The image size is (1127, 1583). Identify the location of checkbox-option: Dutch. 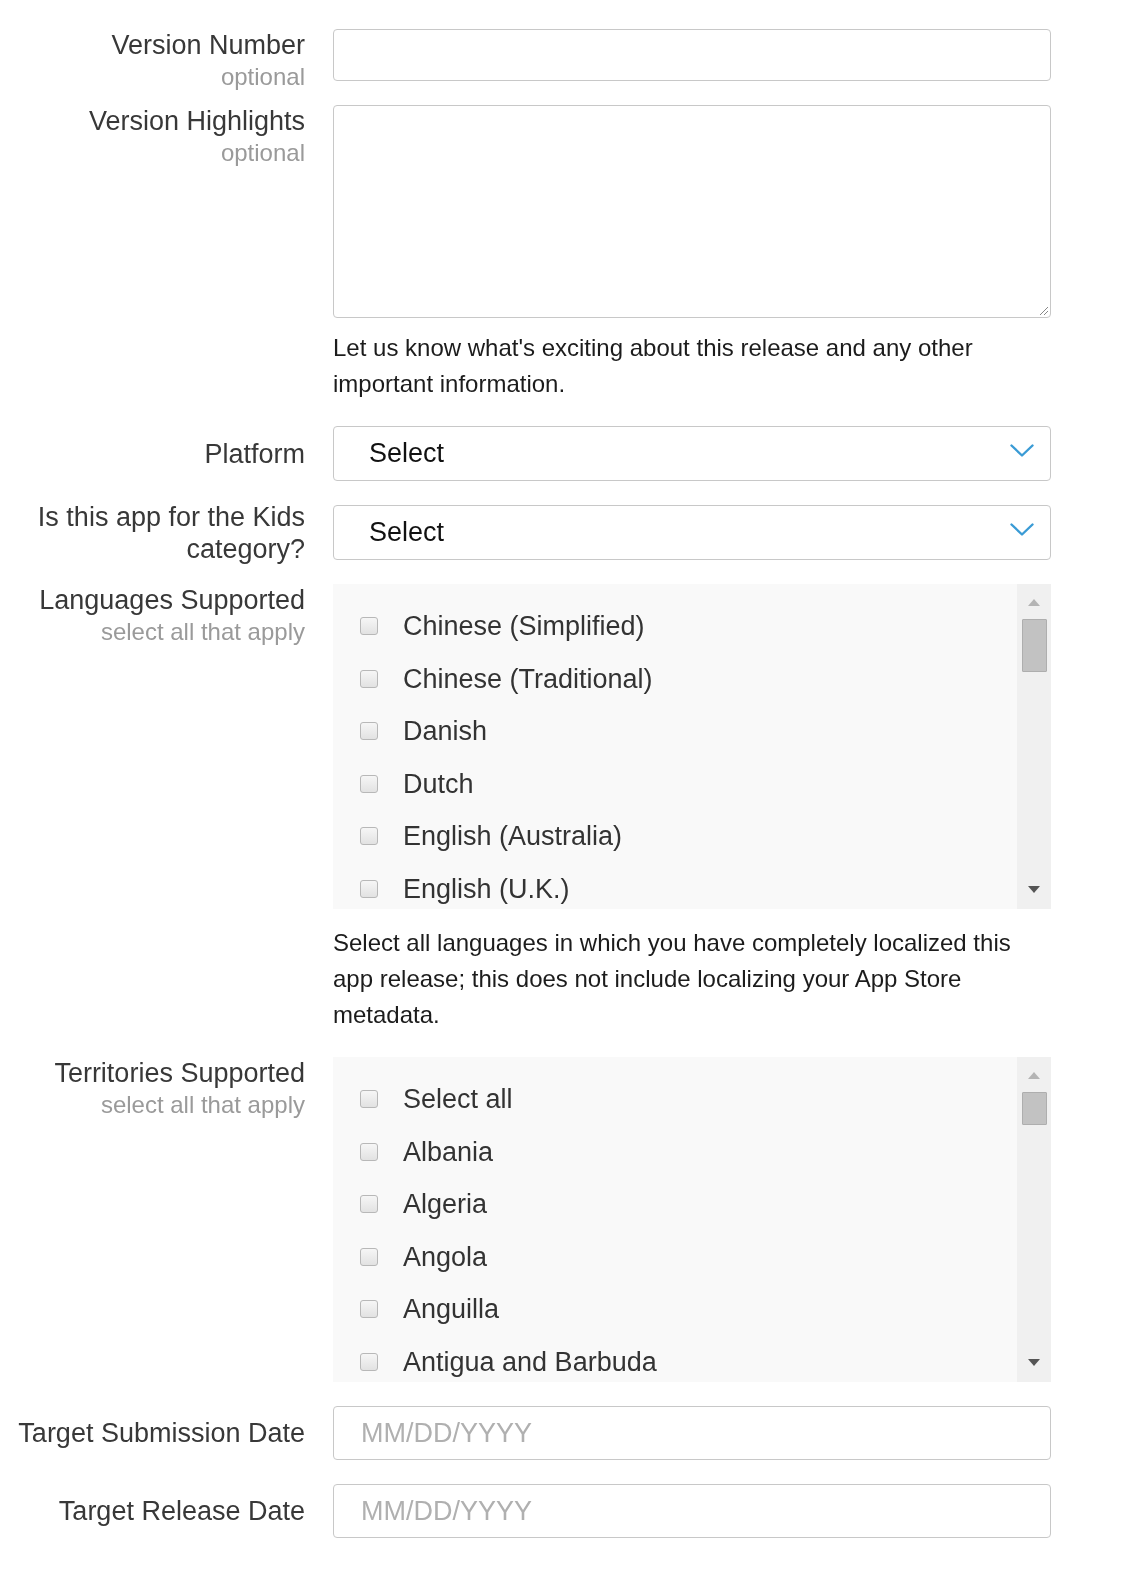
(417, 783).